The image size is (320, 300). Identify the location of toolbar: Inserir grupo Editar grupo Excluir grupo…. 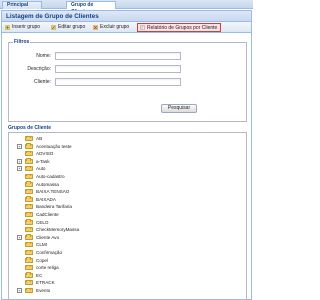
(126, 27).